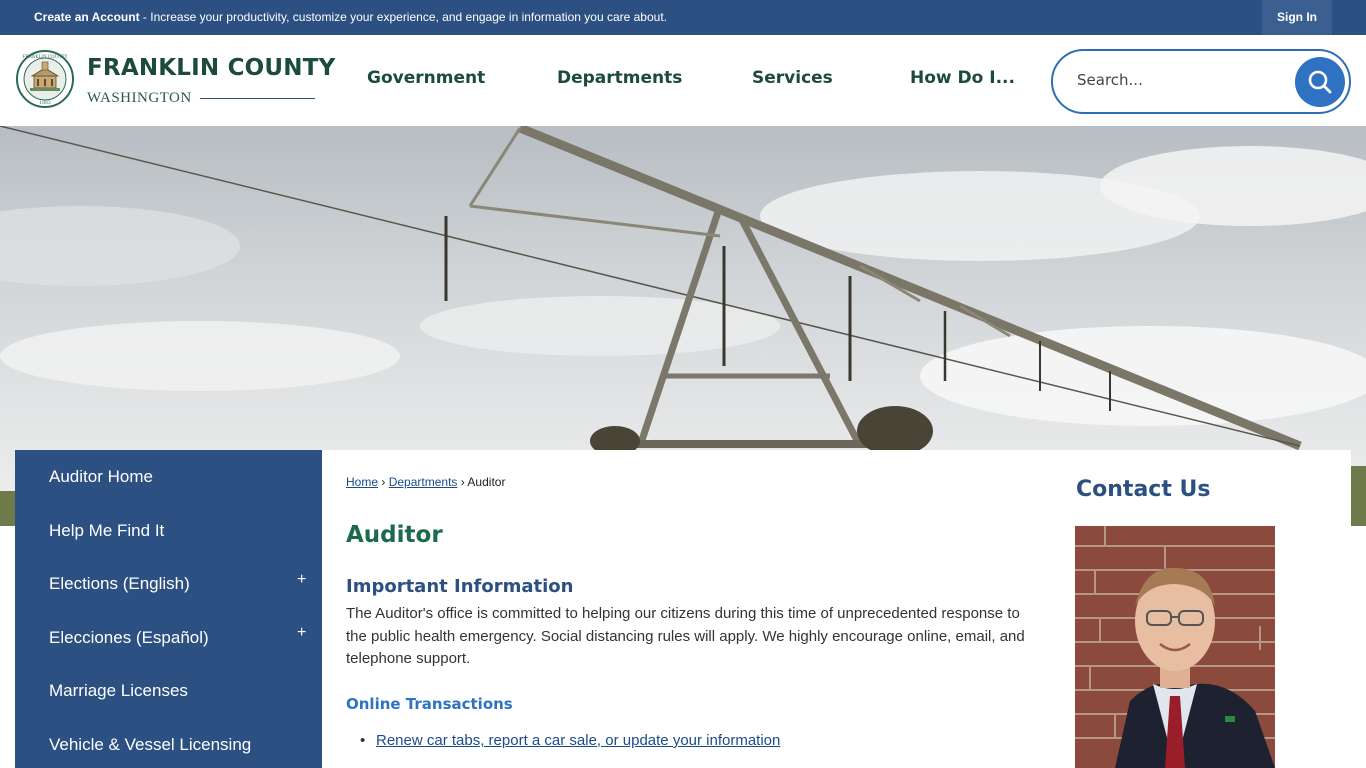 This screenshot has height=768, width=1366. What do you see at coordinates (139, 98) in the screenshot?
I see `state-name: WASHINGTON` at bounding box center [139, 98].